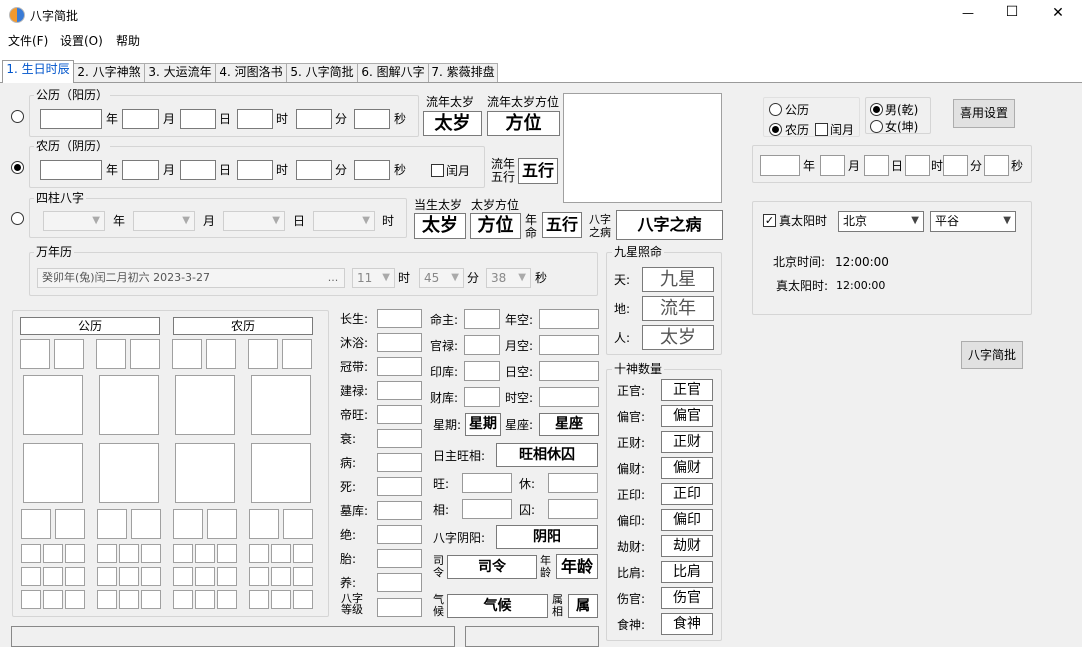 The image size is (1082, 647). I want to click on right-lunar-radio, so click(775, 129).